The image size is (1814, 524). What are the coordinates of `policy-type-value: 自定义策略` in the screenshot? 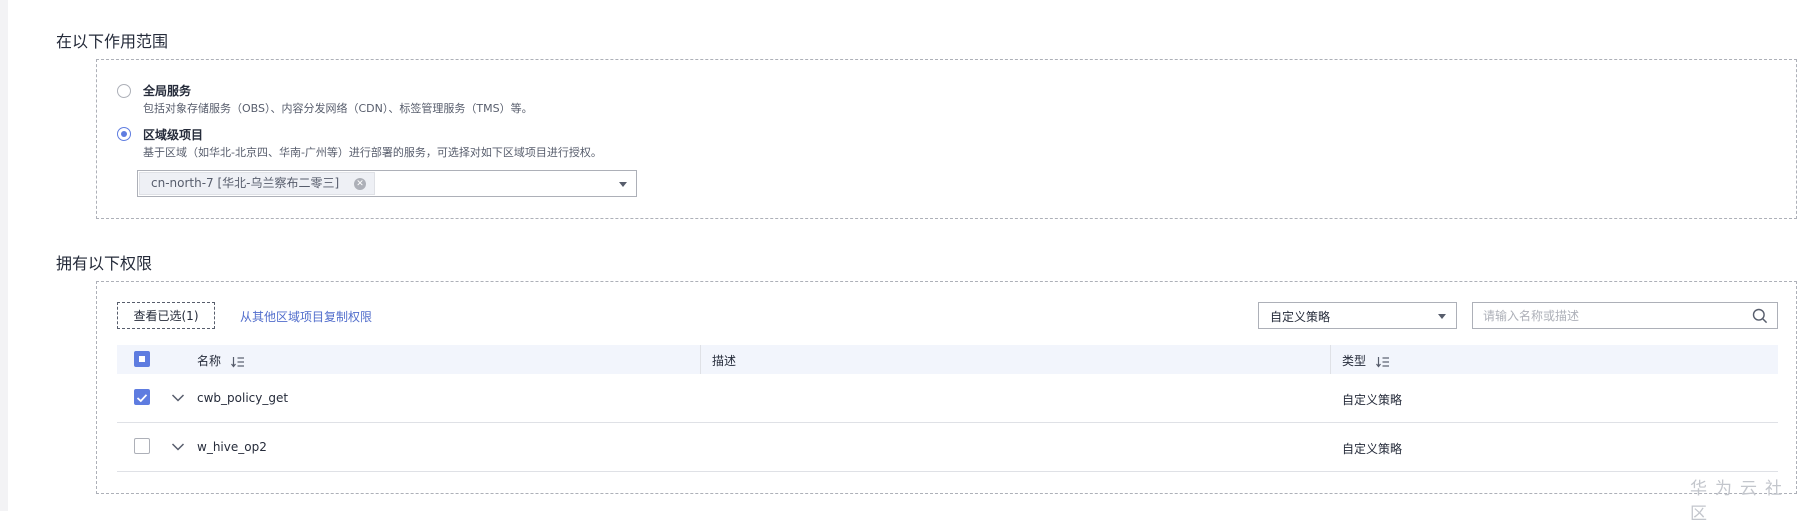 It's located at (1300, 317).